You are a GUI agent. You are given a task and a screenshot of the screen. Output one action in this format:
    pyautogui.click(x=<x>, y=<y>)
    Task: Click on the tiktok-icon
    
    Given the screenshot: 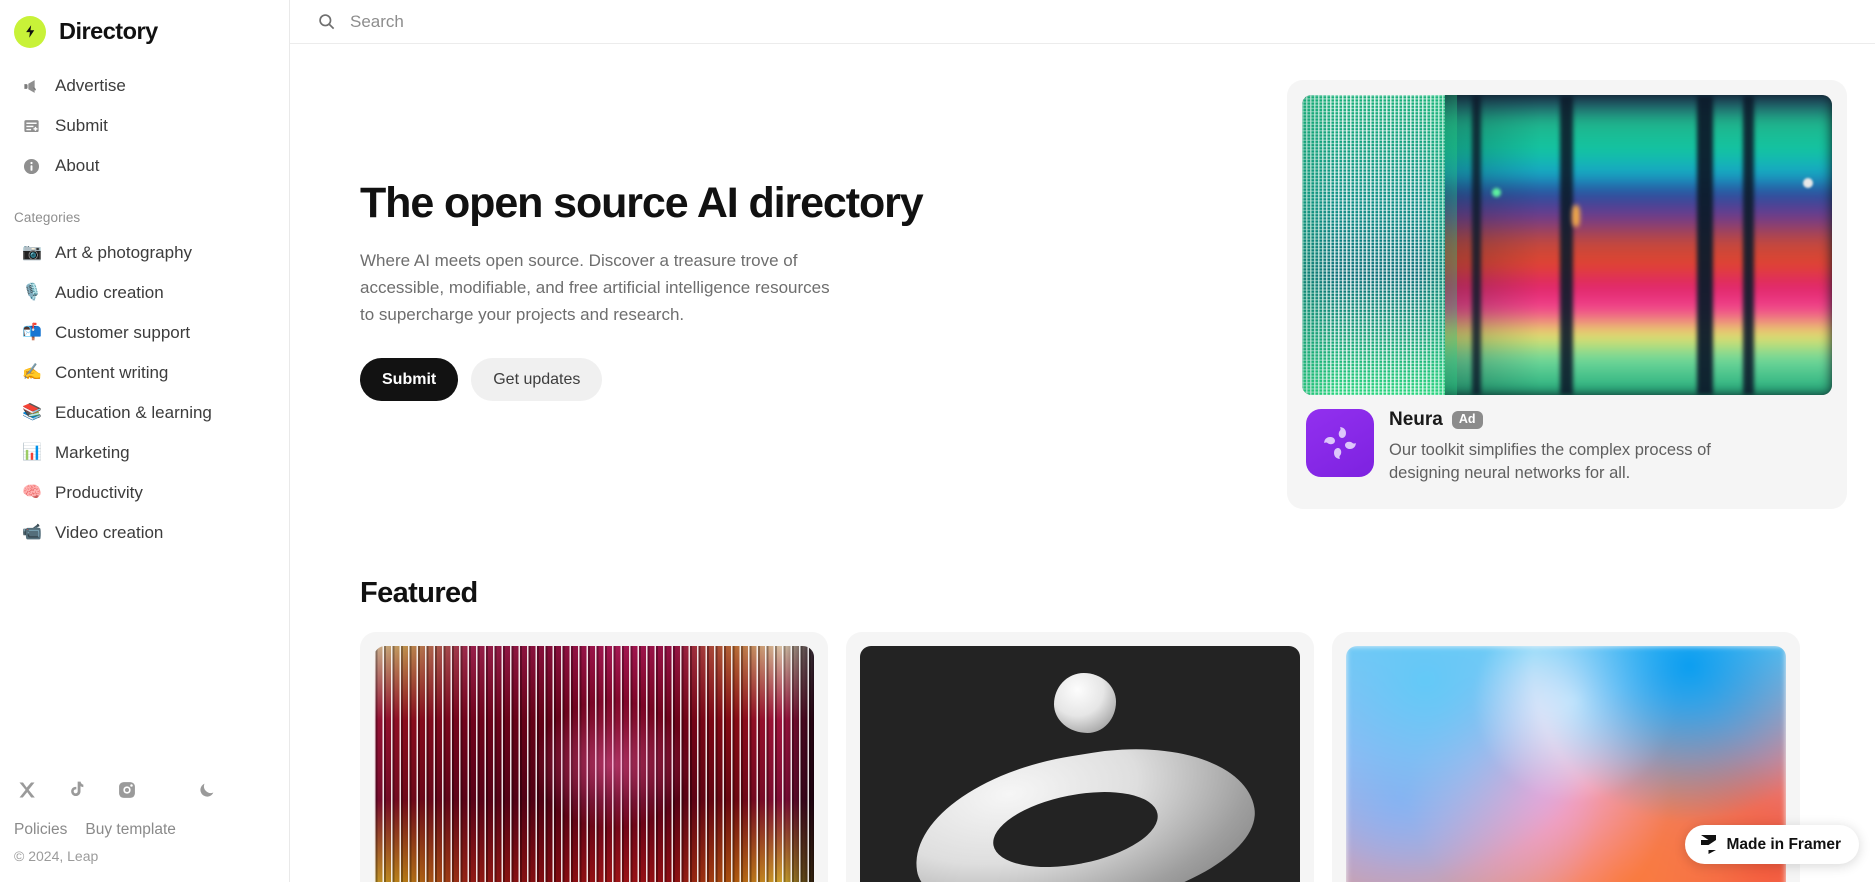 What is the action you would take?
    pyautogui.click(x=77, y=790)
    